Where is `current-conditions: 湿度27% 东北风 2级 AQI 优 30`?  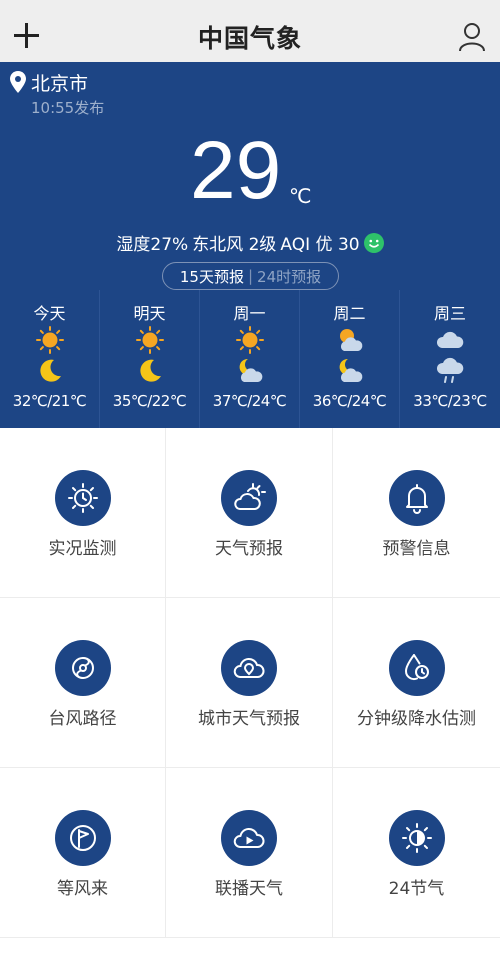 current-conditions: 湿度27% 东北风 2级 AQI 优 30 is located at coordinates (250, 242).